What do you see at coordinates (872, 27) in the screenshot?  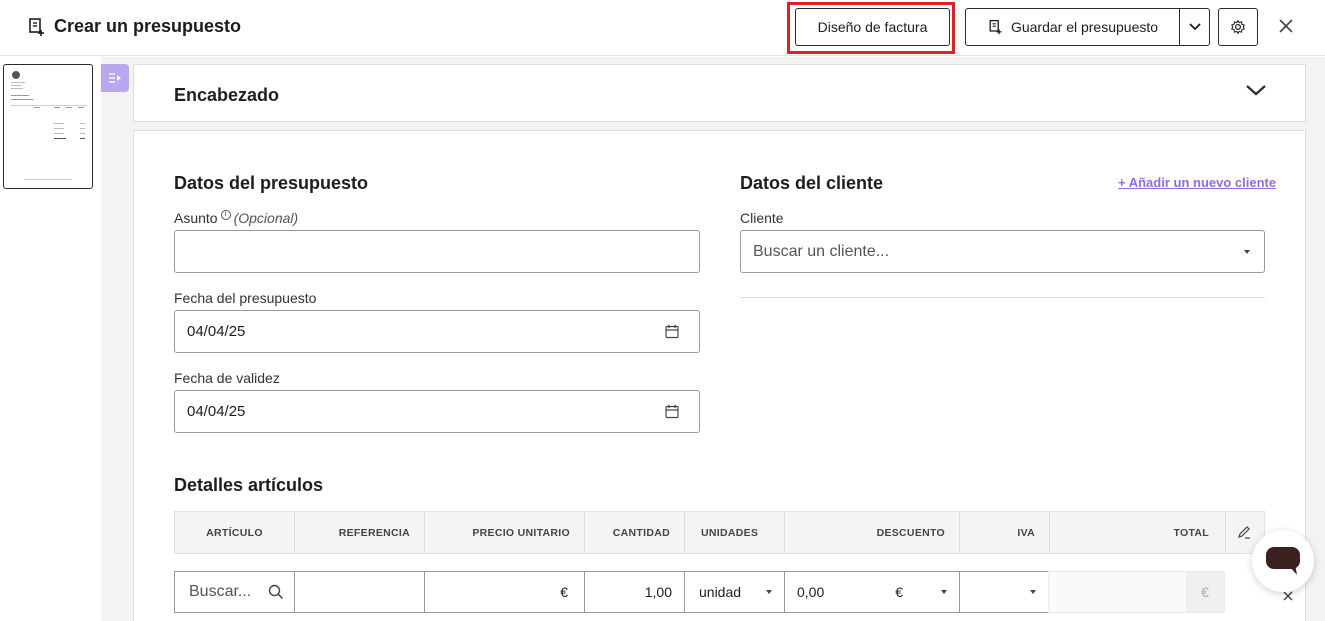 I see `invoice-design-button: Diseño de factura` at bounding box center [872, 27].